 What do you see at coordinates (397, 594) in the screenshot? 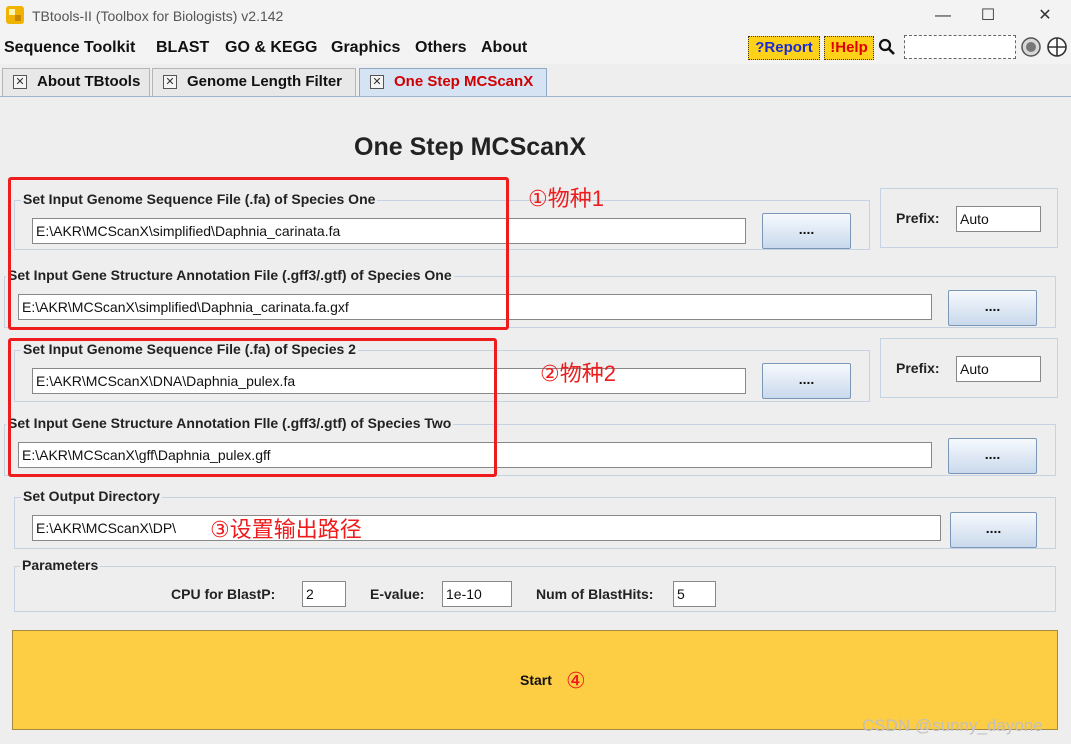
I see `evalue-label: E-value:` at bounding box center [397, 594].